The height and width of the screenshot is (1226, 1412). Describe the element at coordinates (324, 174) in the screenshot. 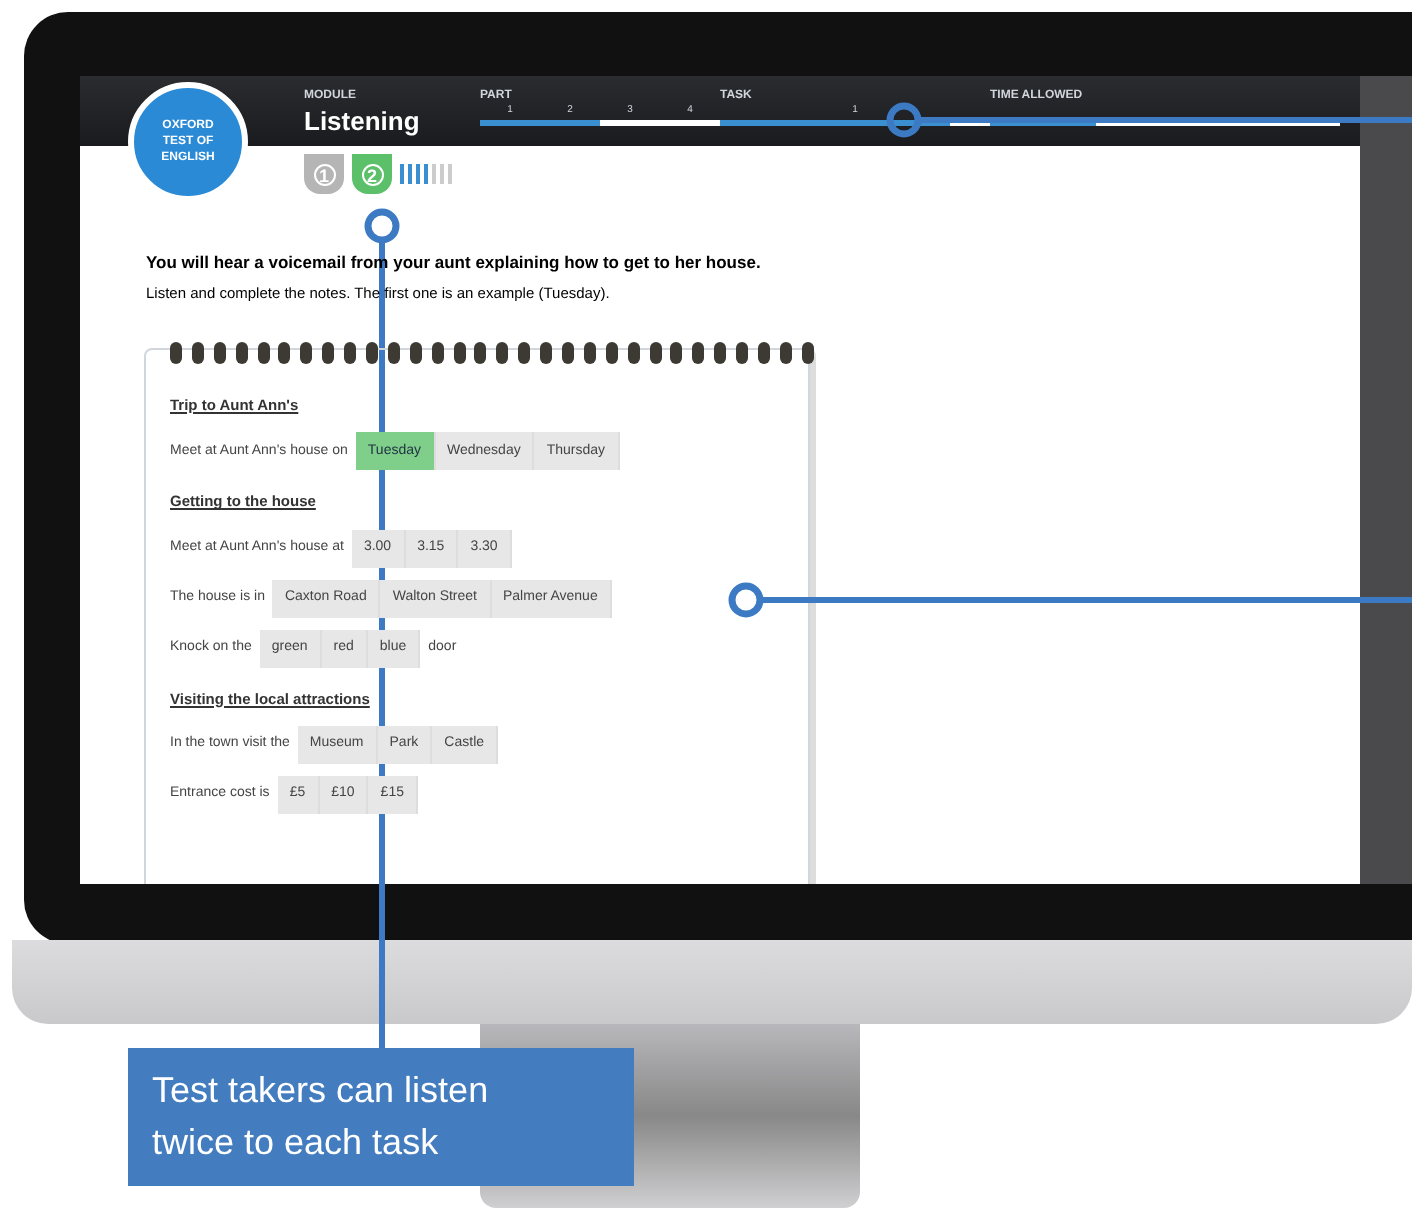

I see `play-number: 1` at that location.